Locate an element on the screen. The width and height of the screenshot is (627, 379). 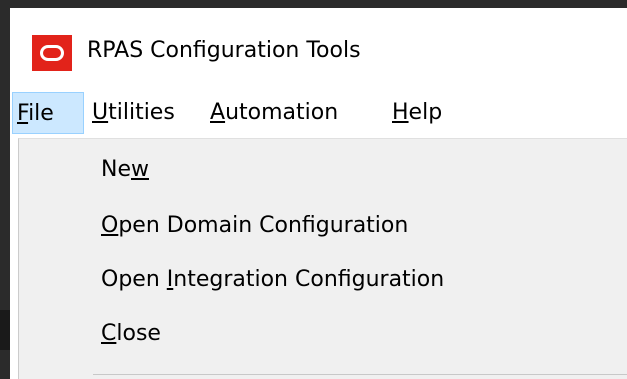
window-title: RPAS Configuration Tools is located at coordinates (224, 50).